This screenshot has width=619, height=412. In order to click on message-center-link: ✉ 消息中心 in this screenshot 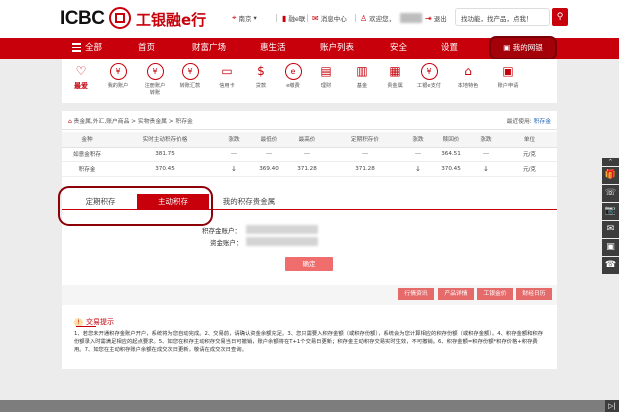, I will do `click(329, 18)`.